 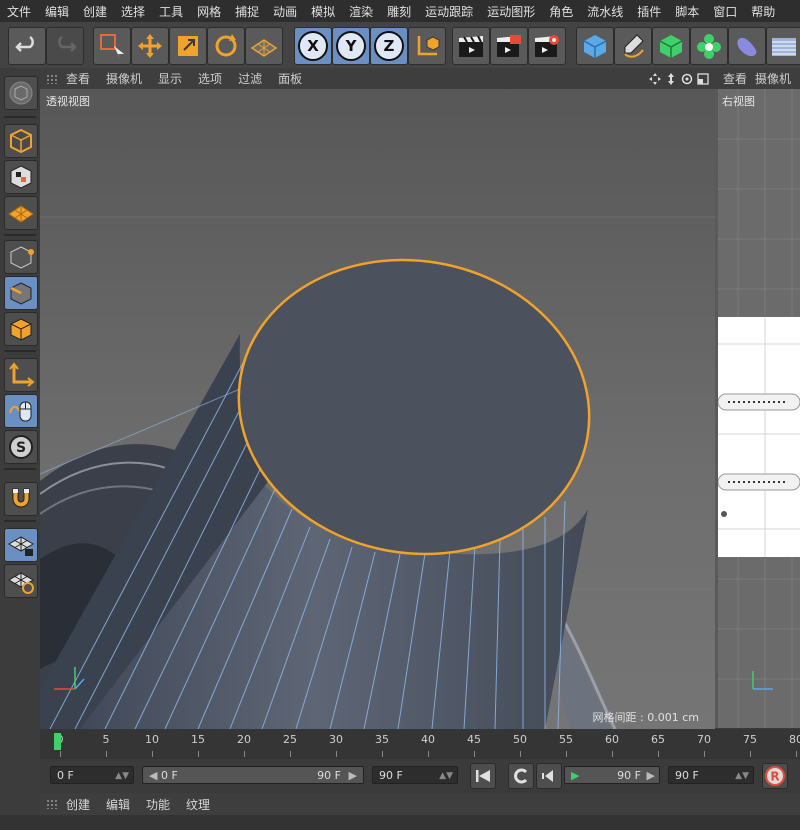 What do you see at coordinates (250, 78) in the screenshot?
I see `viewport-menu-filter: 过滤` at bounding box center [250, 78].